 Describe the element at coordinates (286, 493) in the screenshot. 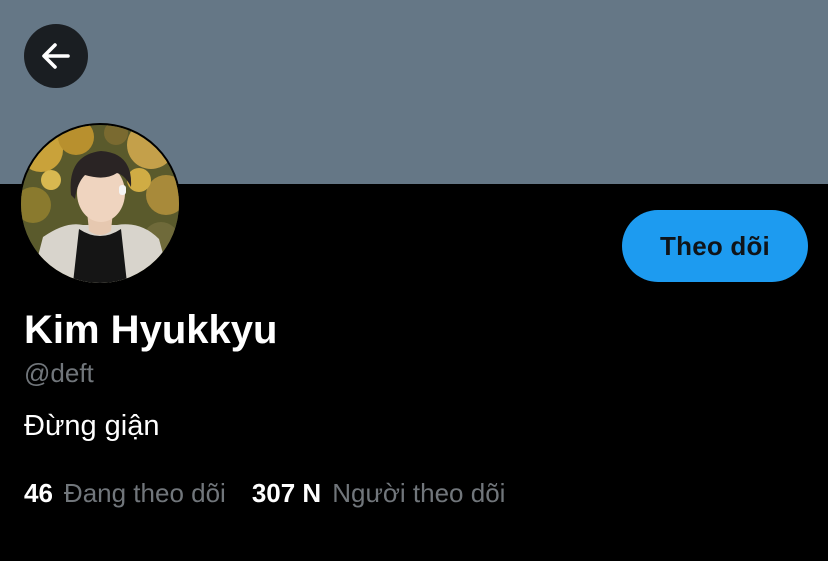

I see `followers-count: 307 N` at that location.